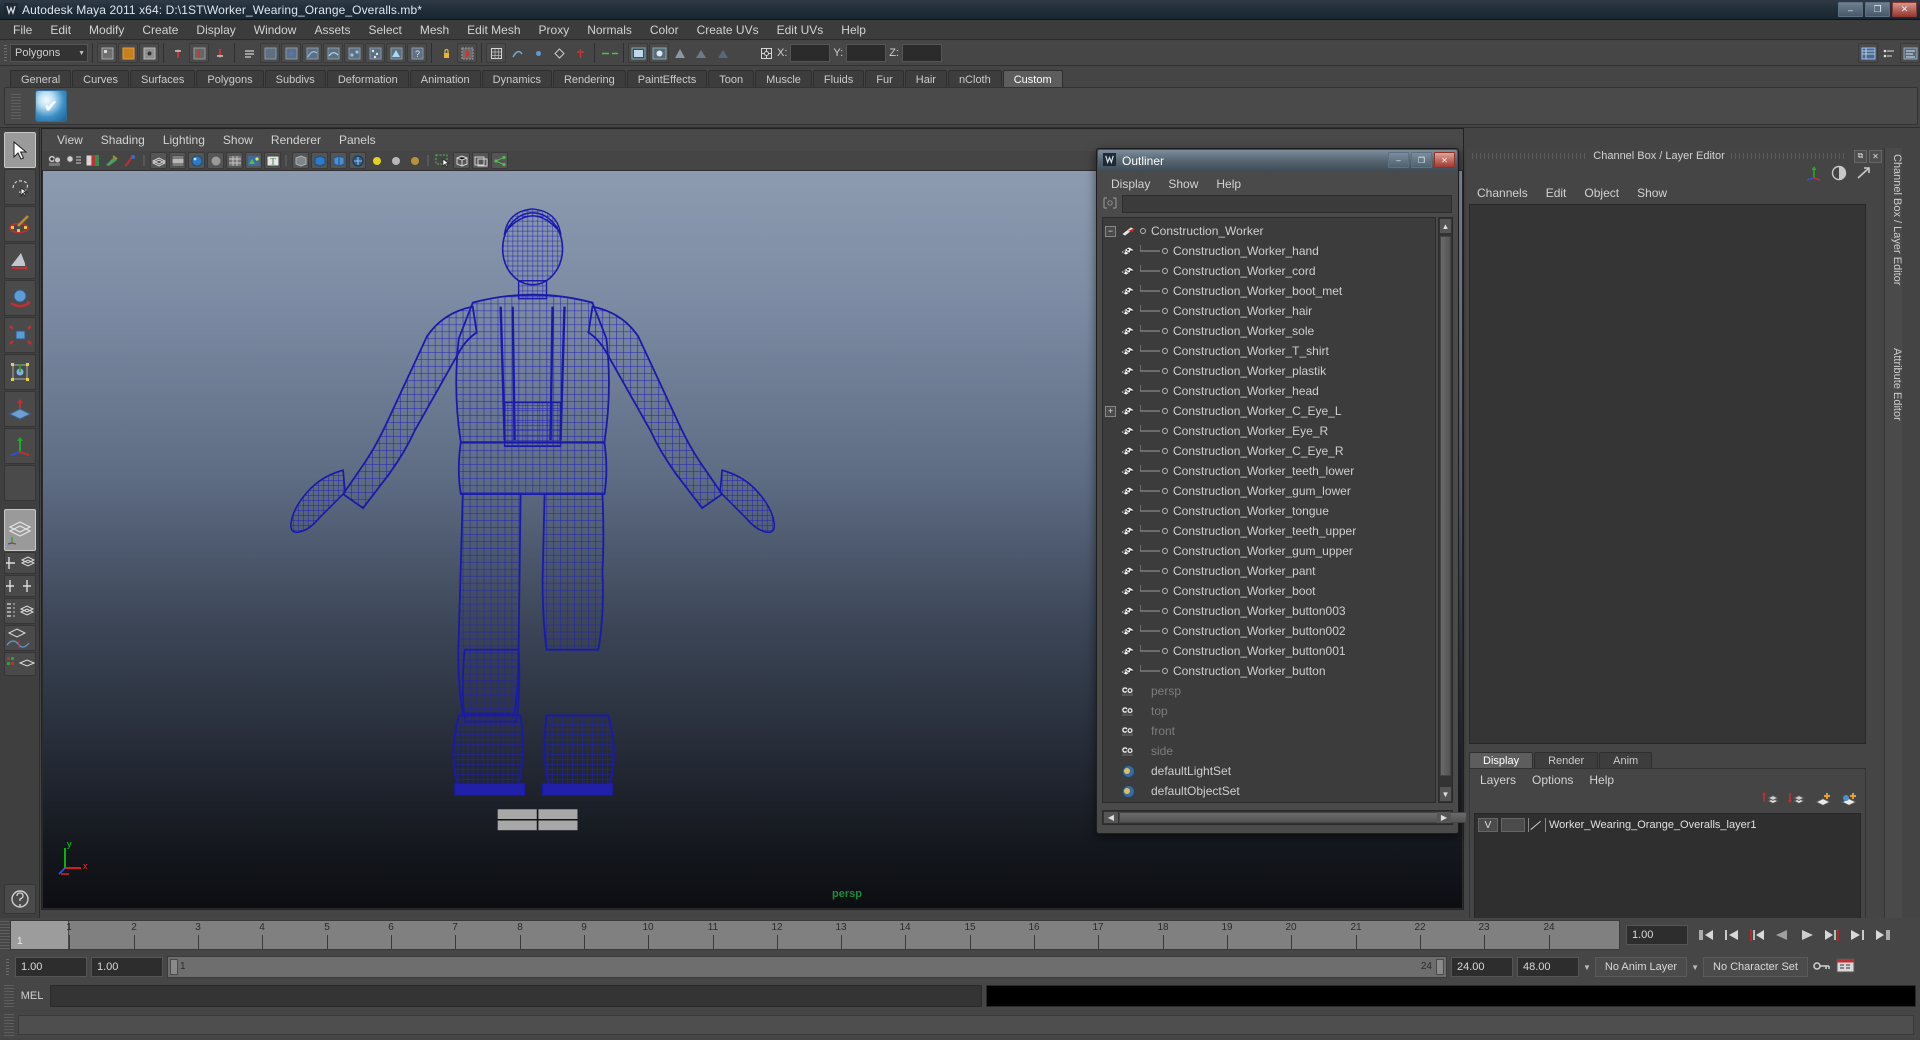 This screenshot has height=1040, width=1920. I want to click on outliner-item-construction-worker-button001: Construction_Worker_button001, so click(1269, 651).